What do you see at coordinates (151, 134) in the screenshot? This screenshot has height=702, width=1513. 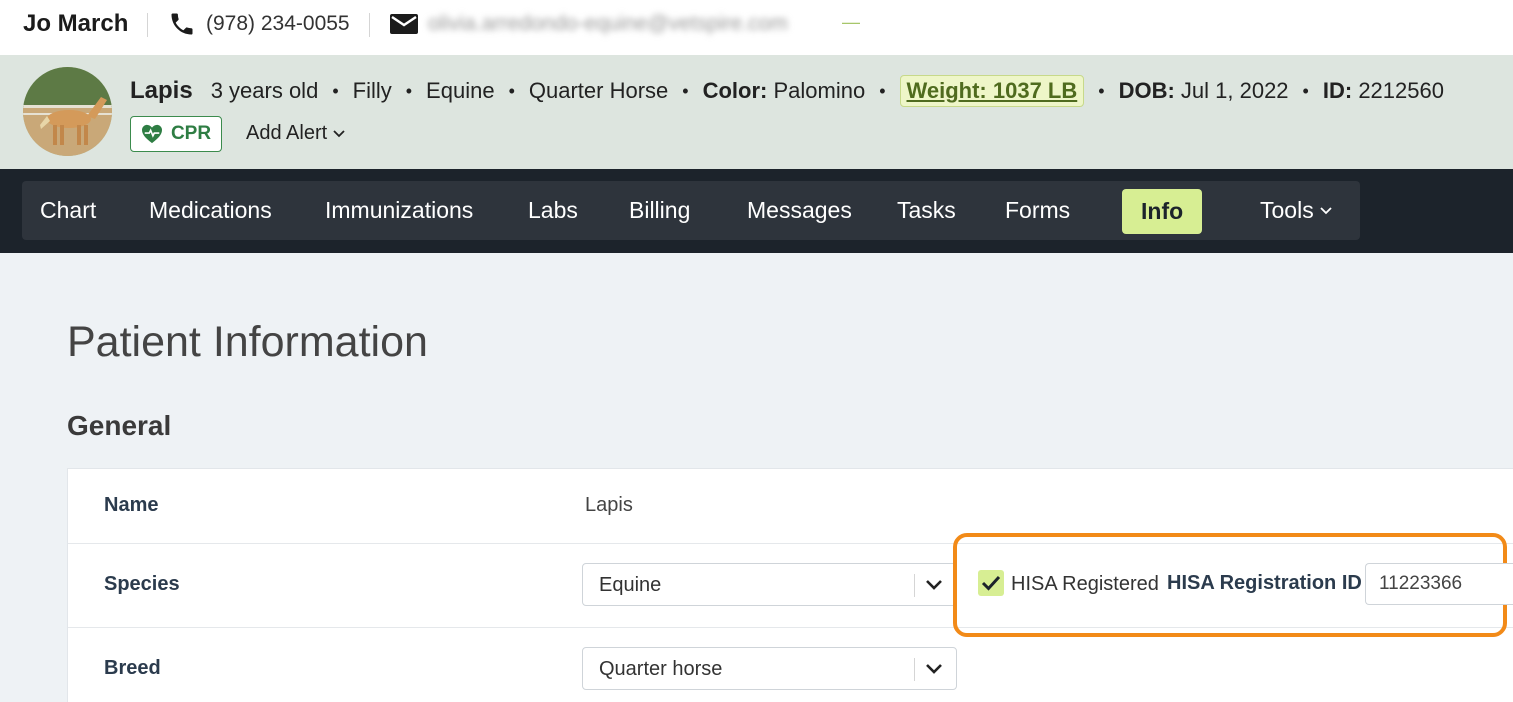 I see `heart-pulse-icon` at bounding box center [151, 134].